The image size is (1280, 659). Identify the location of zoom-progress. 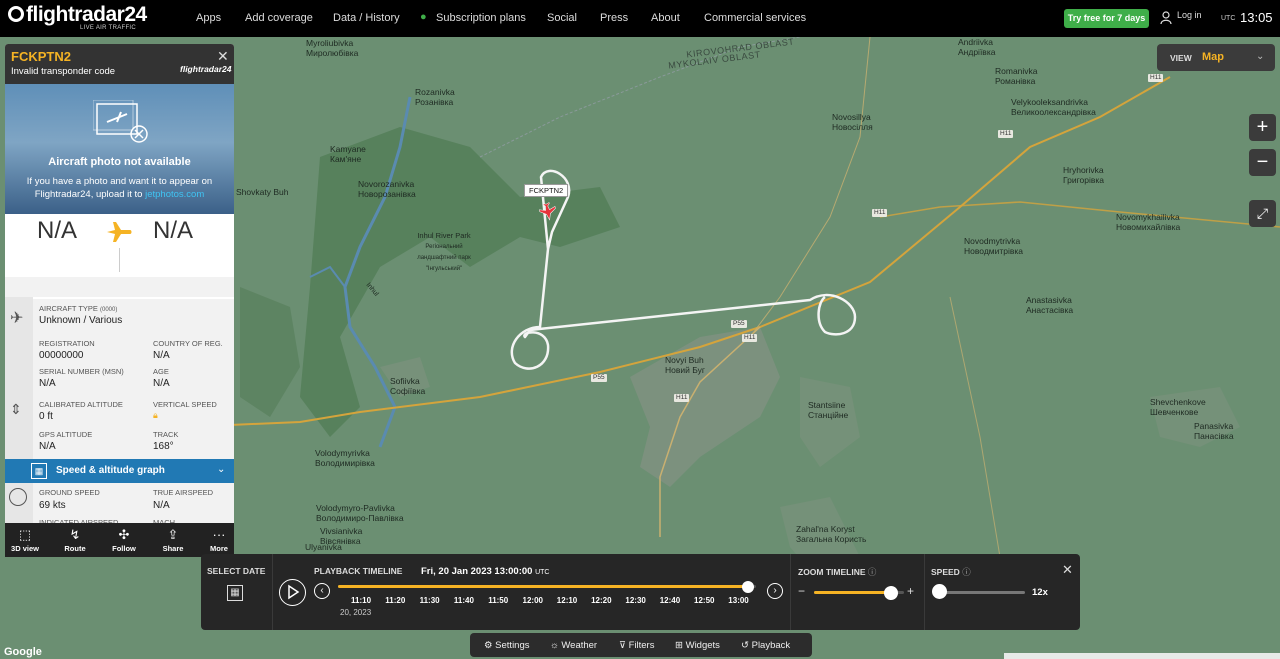
(852, 592).